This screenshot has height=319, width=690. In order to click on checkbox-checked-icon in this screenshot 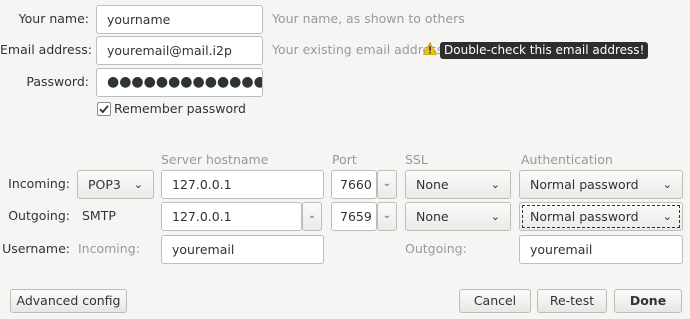, I will do `click(104, 109)`.